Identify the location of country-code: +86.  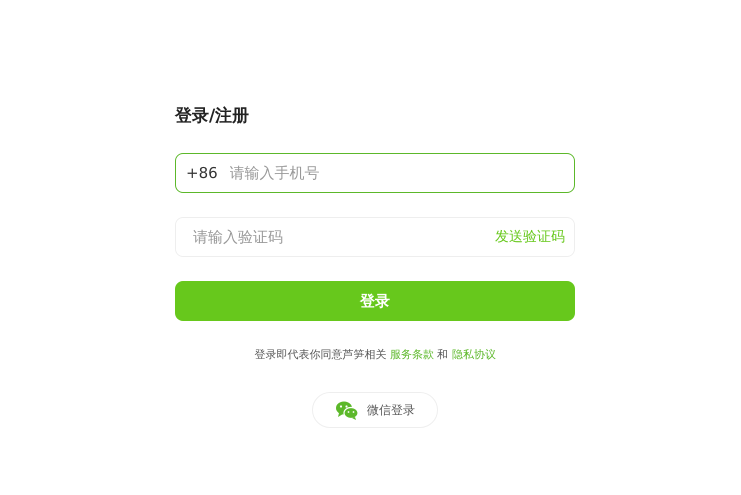
(202, 173).